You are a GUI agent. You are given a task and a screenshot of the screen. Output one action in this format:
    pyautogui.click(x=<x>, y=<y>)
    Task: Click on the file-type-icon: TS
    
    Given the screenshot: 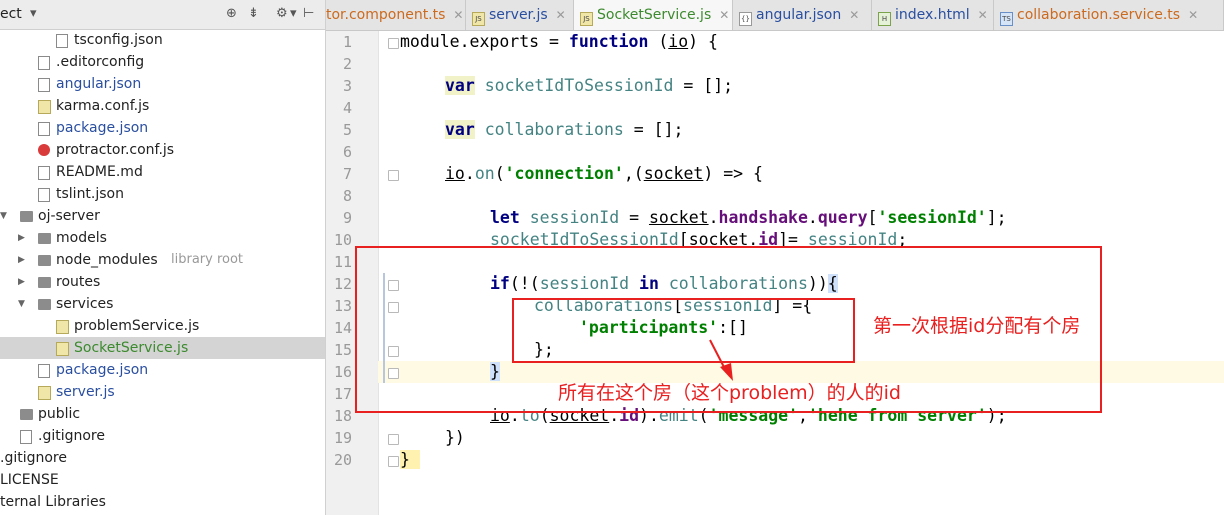 What is the action you would take?
    pyautogui.click(x=1006, y=19)
    